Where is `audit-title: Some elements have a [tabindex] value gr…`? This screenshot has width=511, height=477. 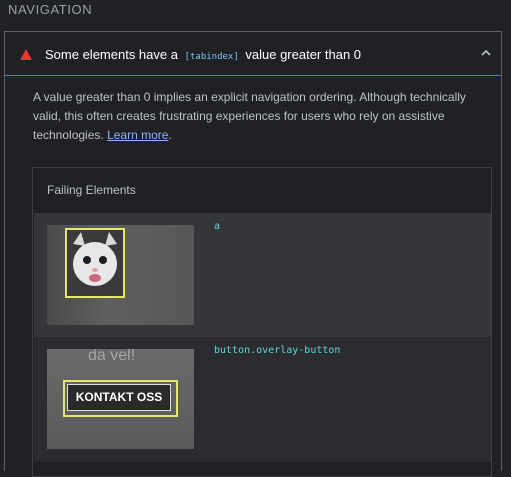
audit-title: Some elements have a [tabindex] value gr… is located at coordinates (203, 54).